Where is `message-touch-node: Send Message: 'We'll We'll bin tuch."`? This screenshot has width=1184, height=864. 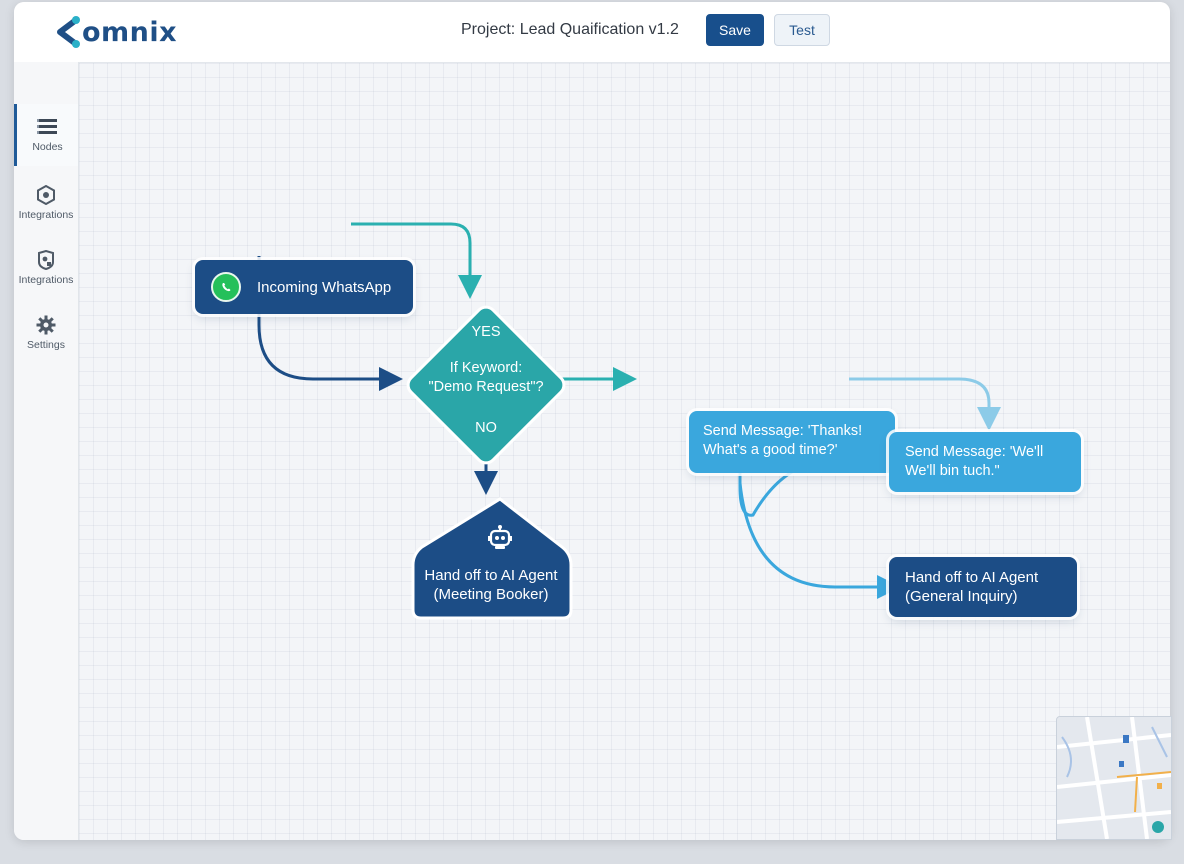 message-touch-node: Send Message: 'We'll We'll bin tuch." is located at coordinates (985, 462).